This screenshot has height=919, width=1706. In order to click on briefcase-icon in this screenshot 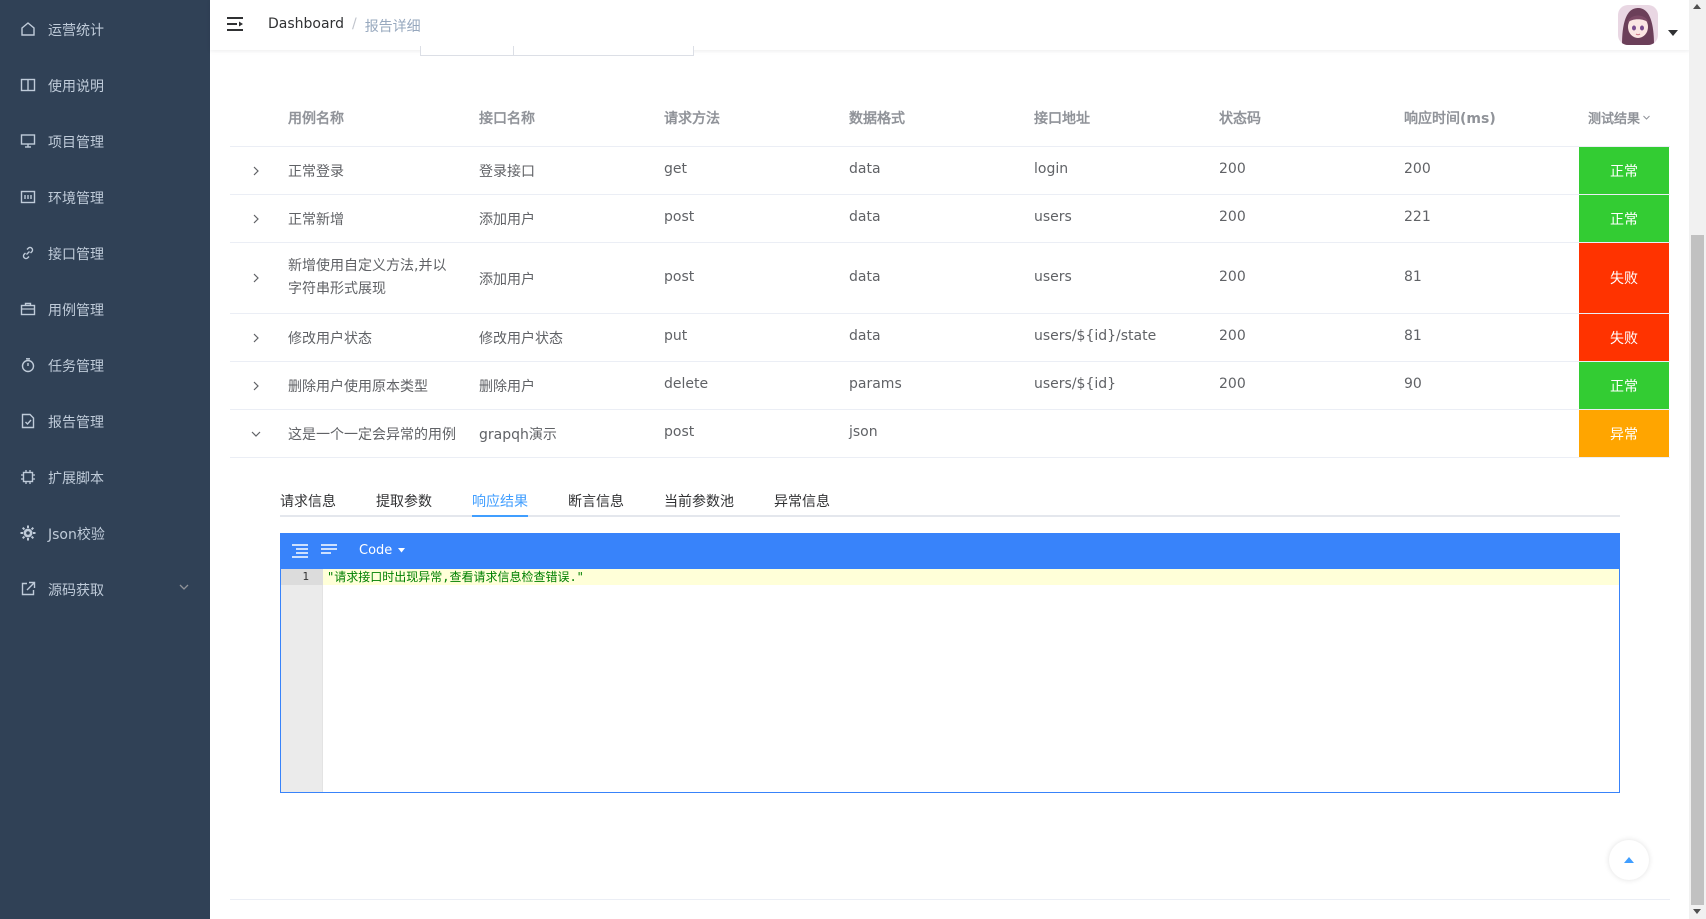, I will do `click(28, 309)`.